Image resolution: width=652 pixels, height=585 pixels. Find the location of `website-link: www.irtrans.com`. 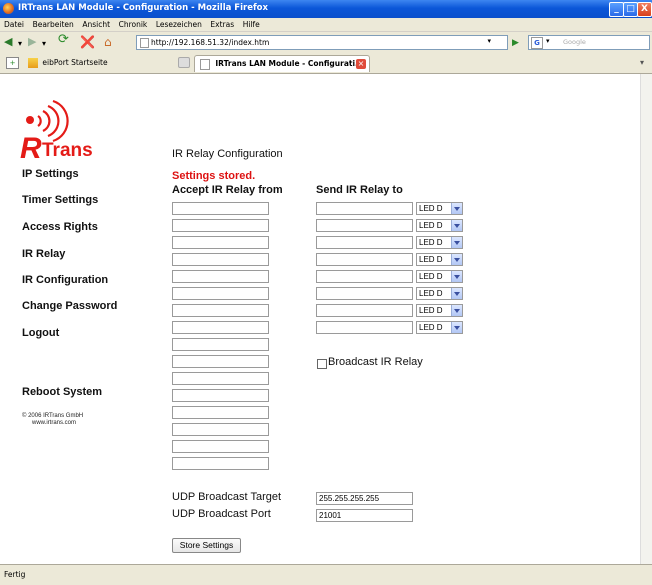

website-link: www.irtrans.com is located at coordinates (54, 423).